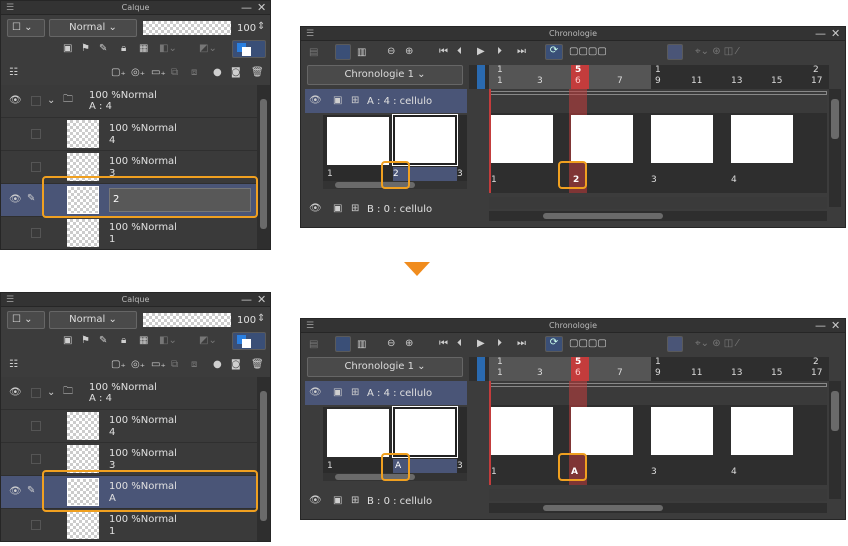 The image size is (848, 546). What do you see at coordinates (386, 501) in the screenshot?
I see `track-b-header: 👁︎ ▣ ⊞ B : 0 : cellulo` at bounding box center [386, 501].